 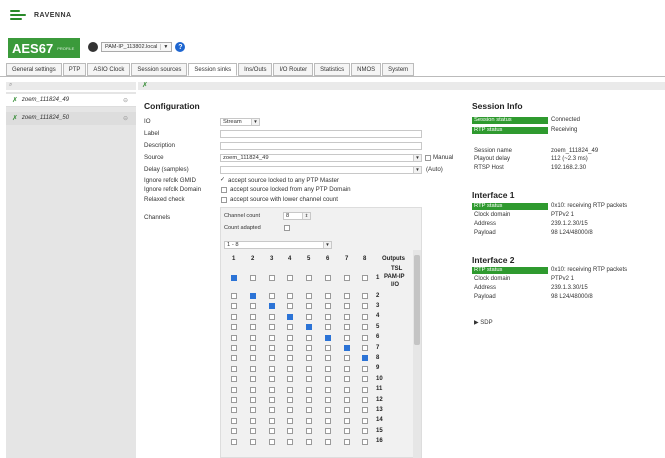 What do you see at coordinates (74, 69) in the screenshot?
I see `tab-ptp: PTP` at bounding box center [74, 69].